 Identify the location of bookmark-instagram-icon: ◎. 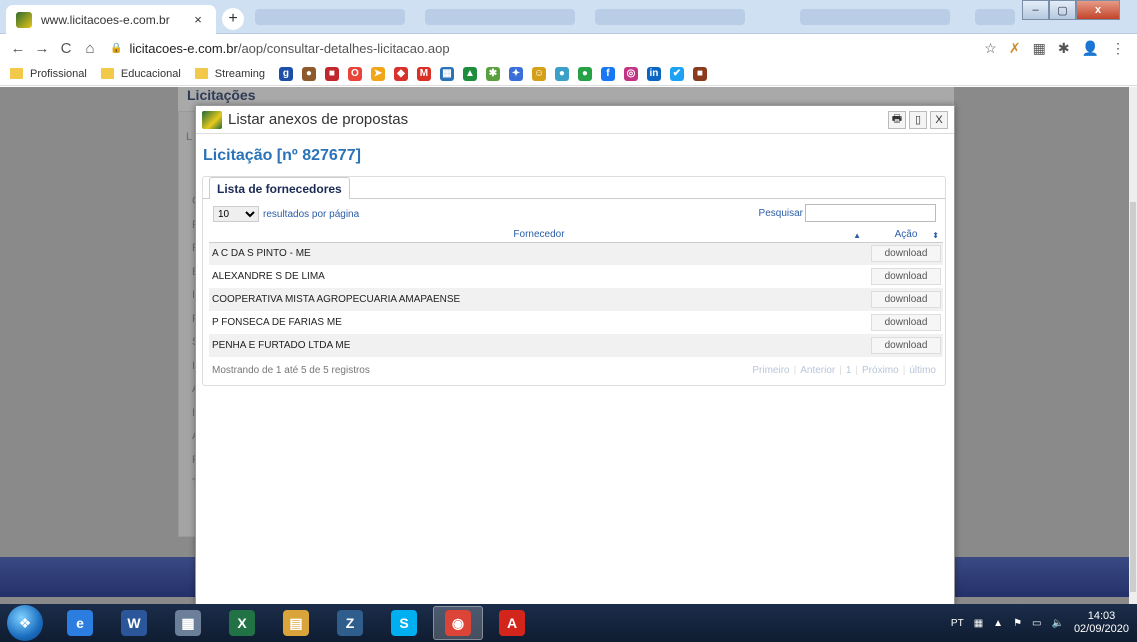
(630, 73).